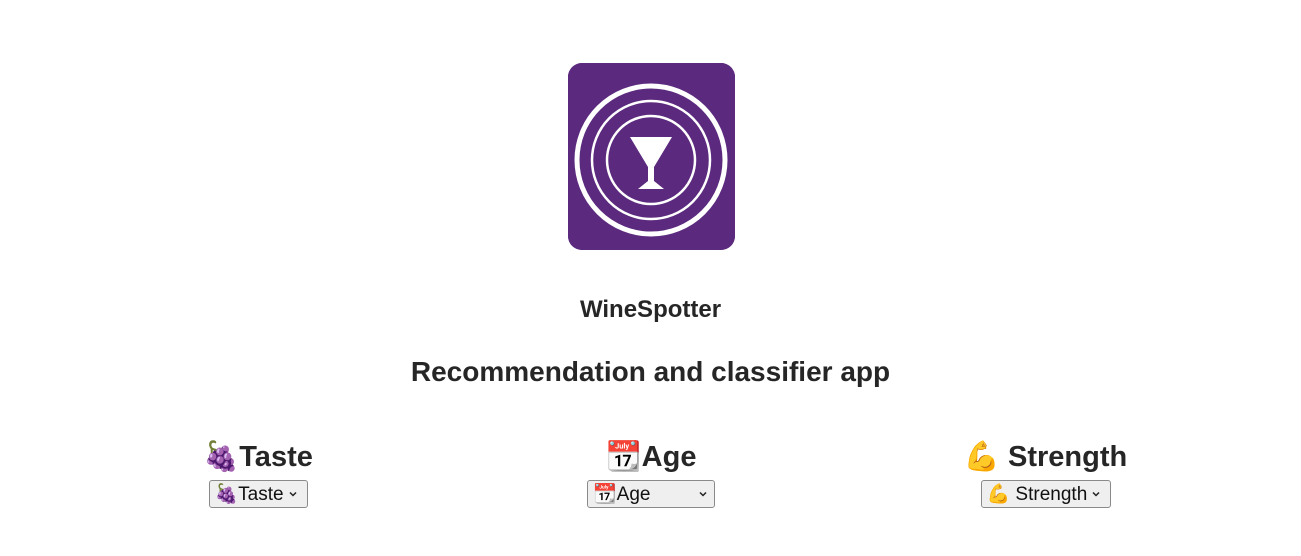  I want to click on strength-filter: 💪 Strength 💪 Strength, so click(1045, 474).